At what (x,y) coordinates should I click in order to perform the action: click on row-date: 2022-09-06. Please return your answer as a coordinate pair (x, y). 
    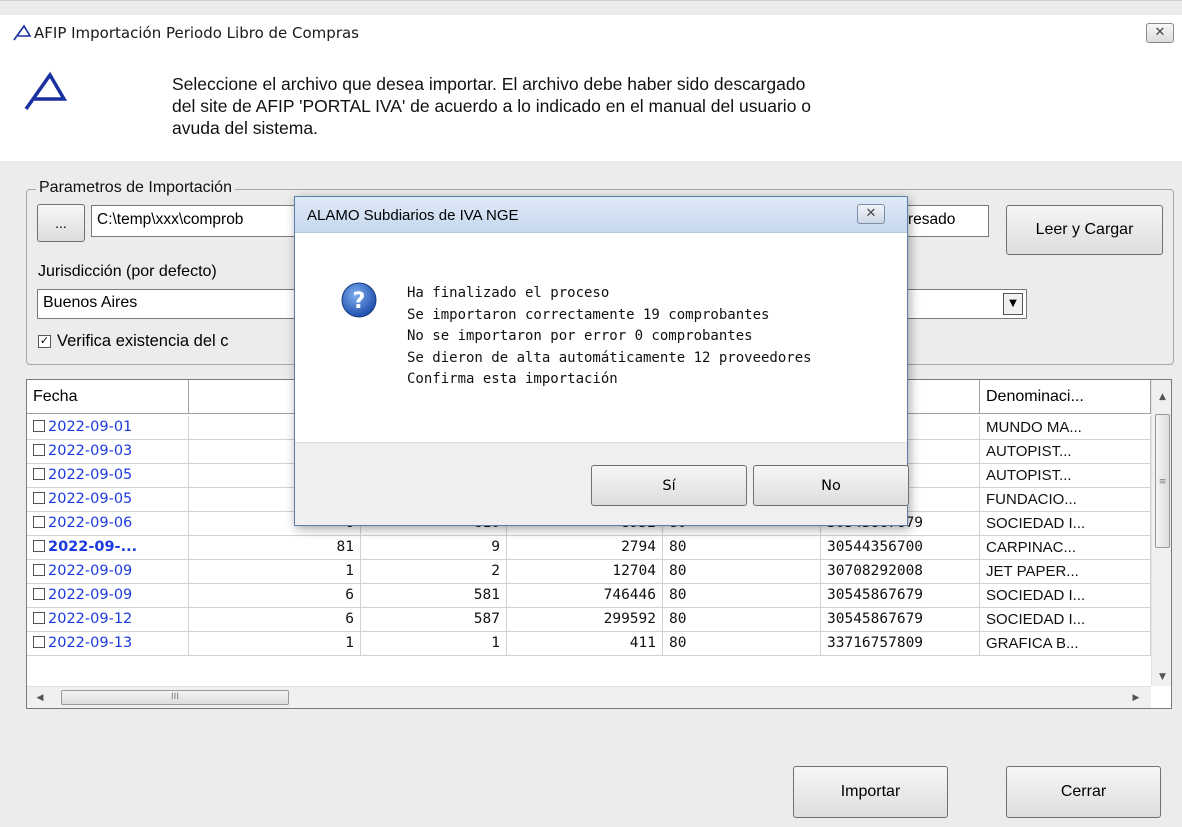
    Looking at the image, I should click on (90, 523).